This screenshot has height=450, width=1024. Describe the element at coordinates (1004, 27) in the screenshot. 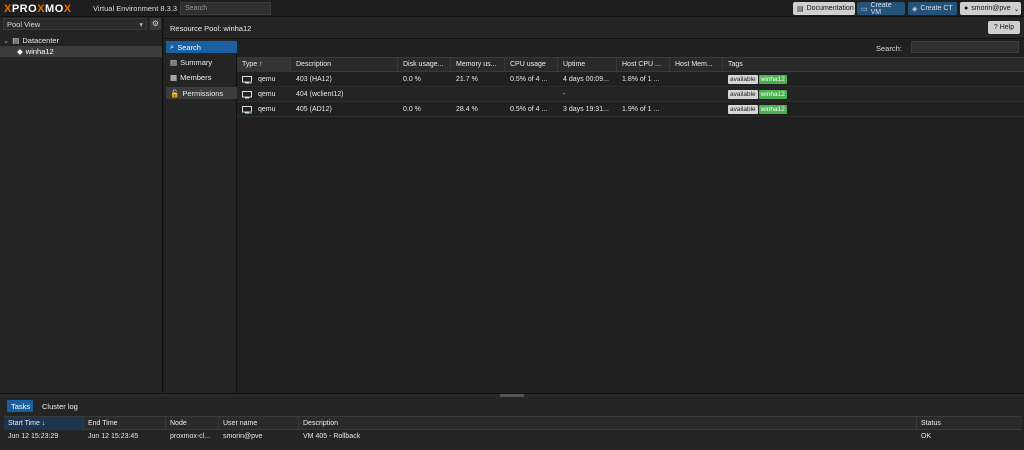

I see `help-button: ? Help` at that location.